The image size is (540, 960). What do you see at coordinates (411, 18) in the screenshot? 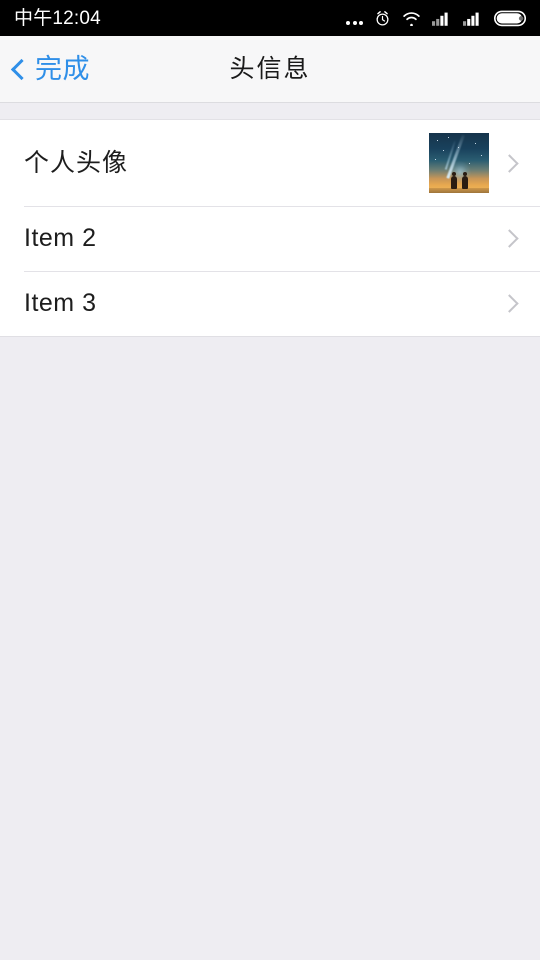
I see `wifi-icon` at bounding box center [411, 18].